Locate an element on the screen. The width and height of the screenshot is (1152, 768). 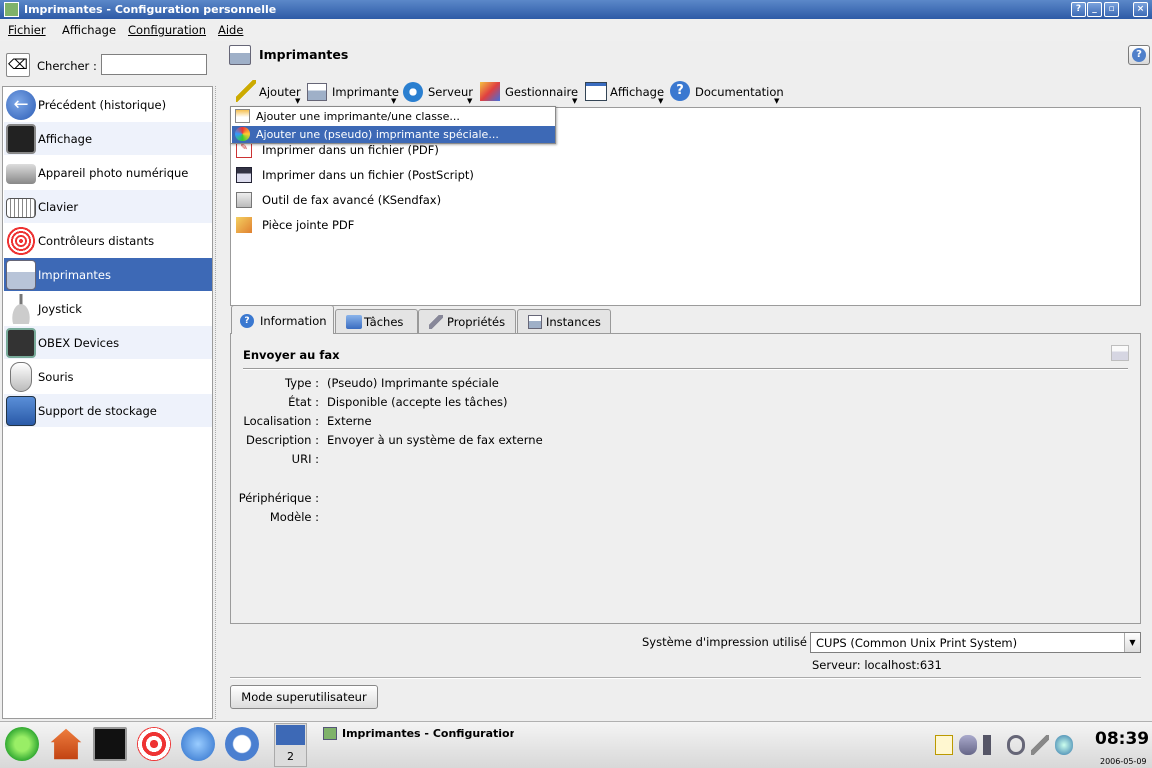
splitter-handle is located at coordinates (216, 402).